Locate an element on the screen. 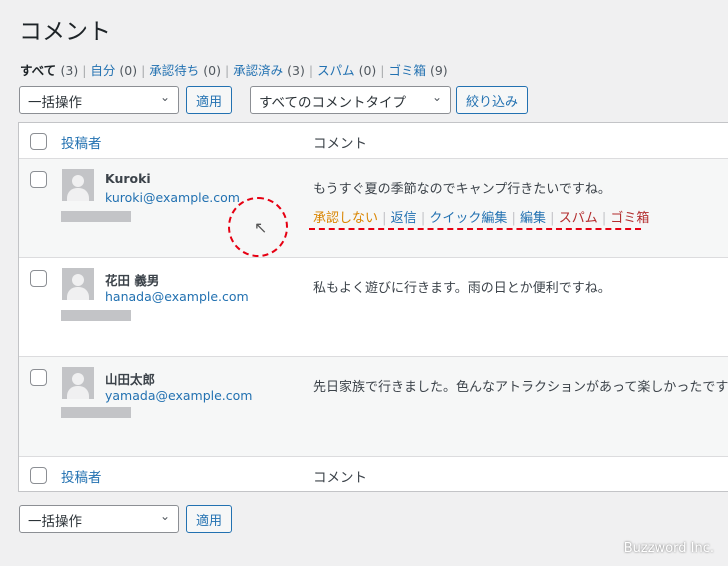  annotation-underline is located at coordinates (475, 229).